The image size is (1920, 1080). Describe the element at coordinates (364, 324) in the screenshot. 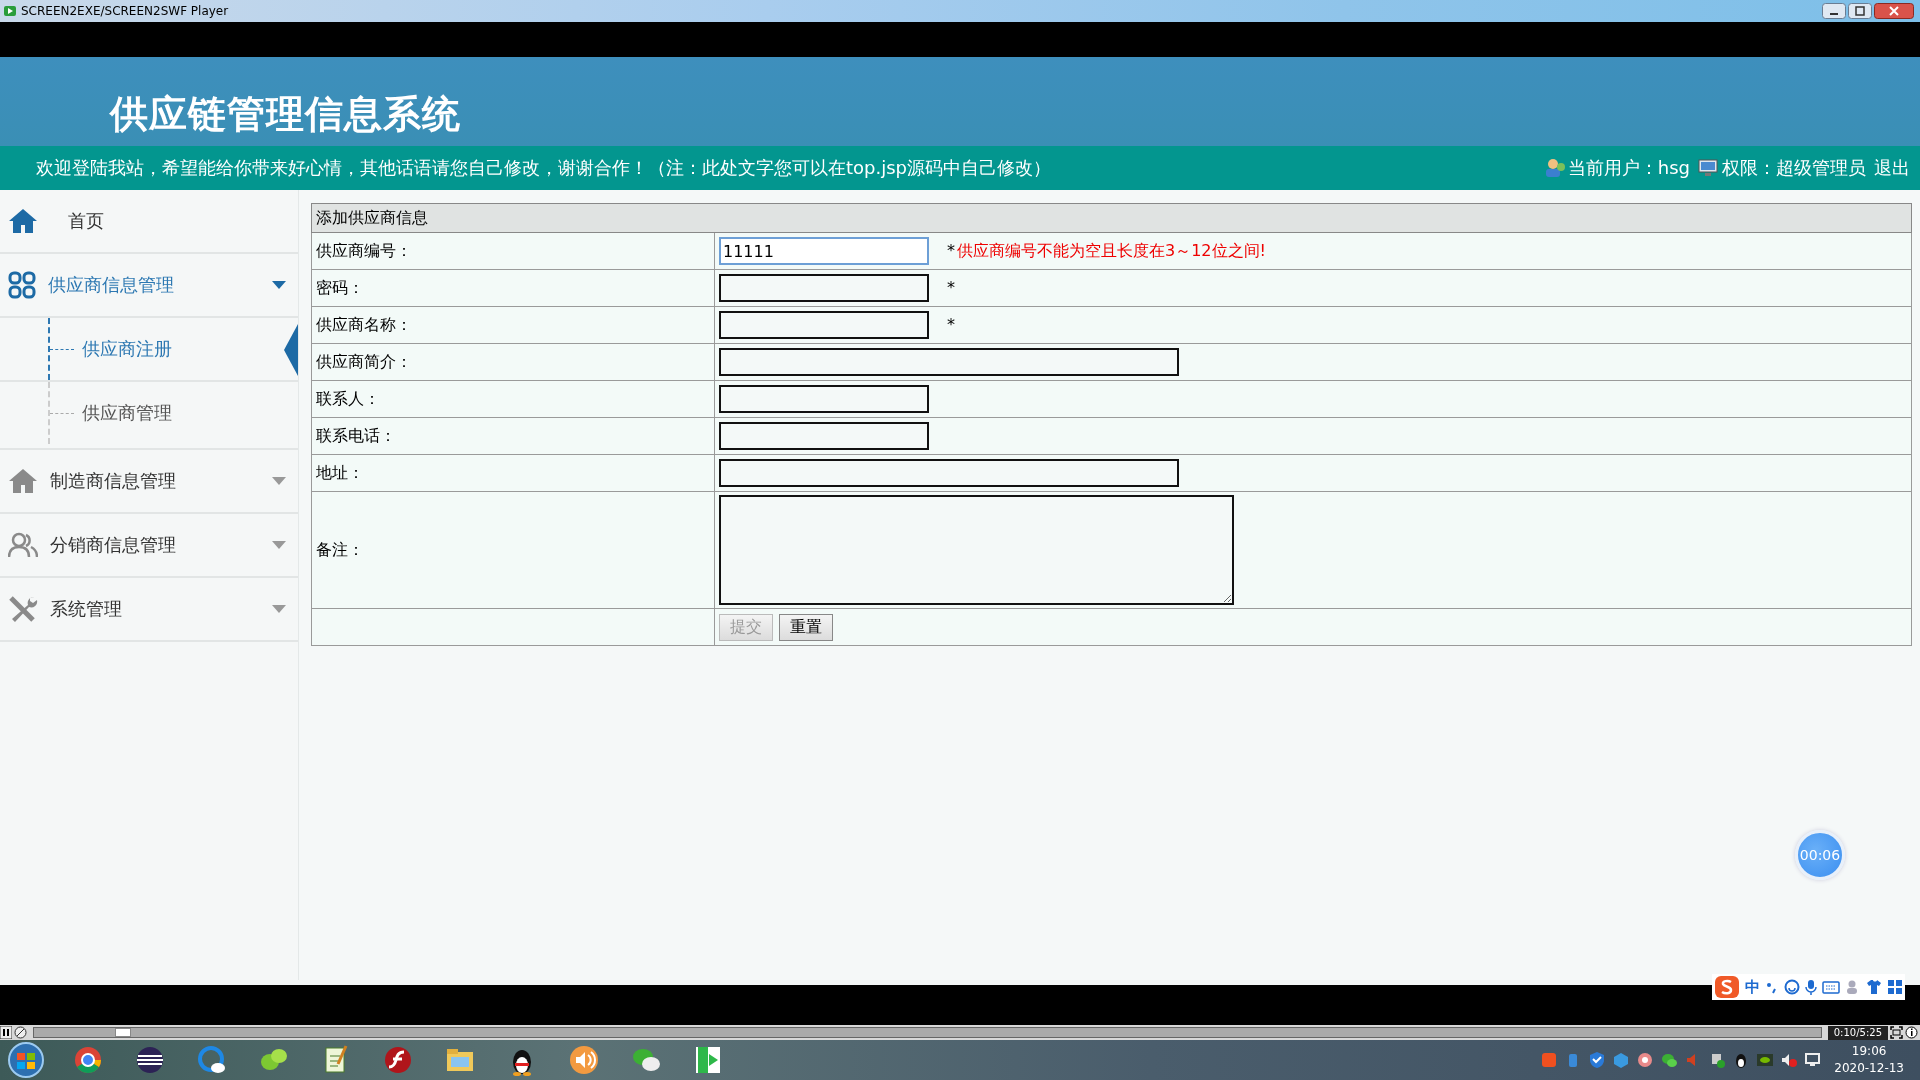

I see `field-label: 供应商名称：` at that location.